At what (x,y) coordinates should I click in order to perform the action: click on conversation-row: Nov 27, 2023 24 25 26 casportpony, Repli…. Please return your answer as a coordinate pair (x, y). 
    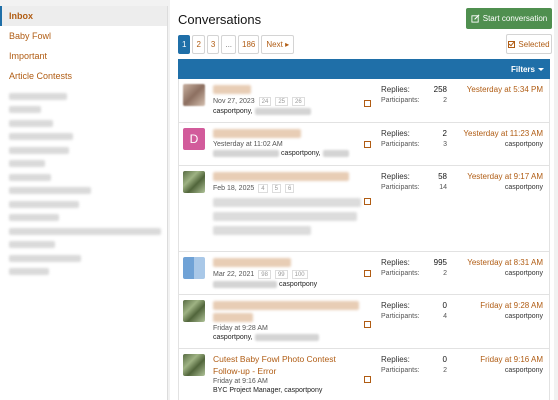
    Looking at the image, I should click on (364, 101).